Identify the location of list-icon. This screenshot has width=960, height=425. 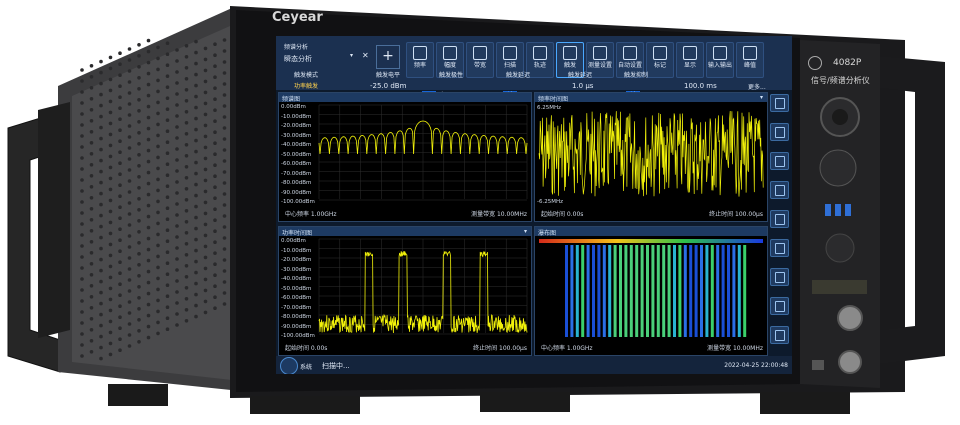
(780, 277).